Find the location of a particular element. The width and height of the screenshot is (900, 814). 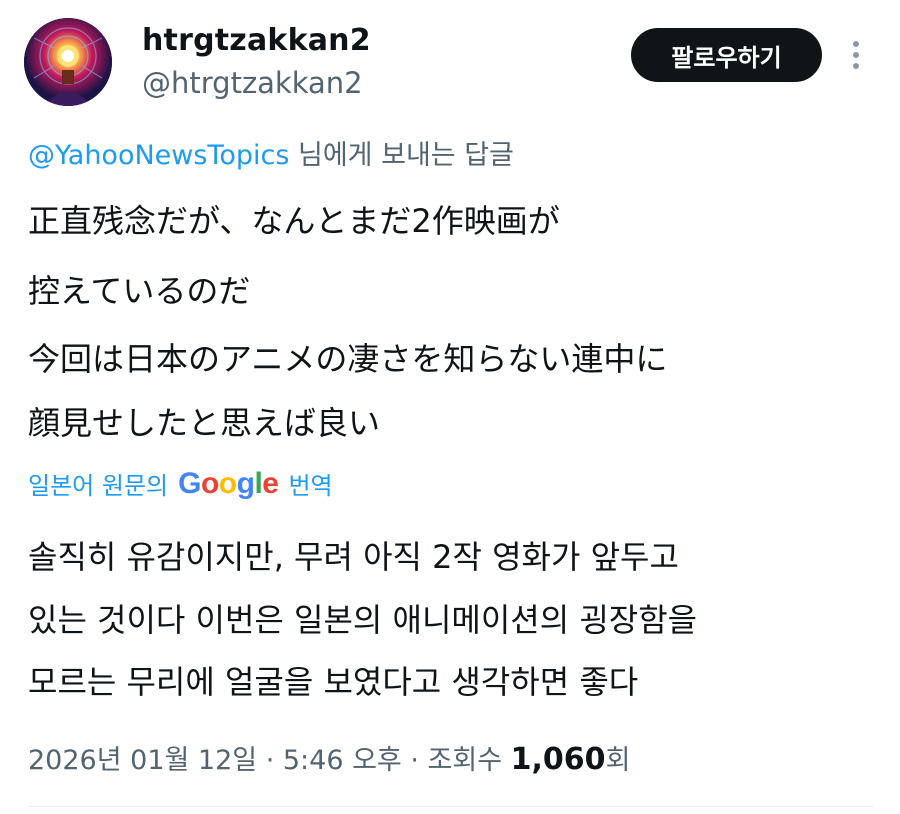

google-logo: Google is located at coordinates (228, 483).